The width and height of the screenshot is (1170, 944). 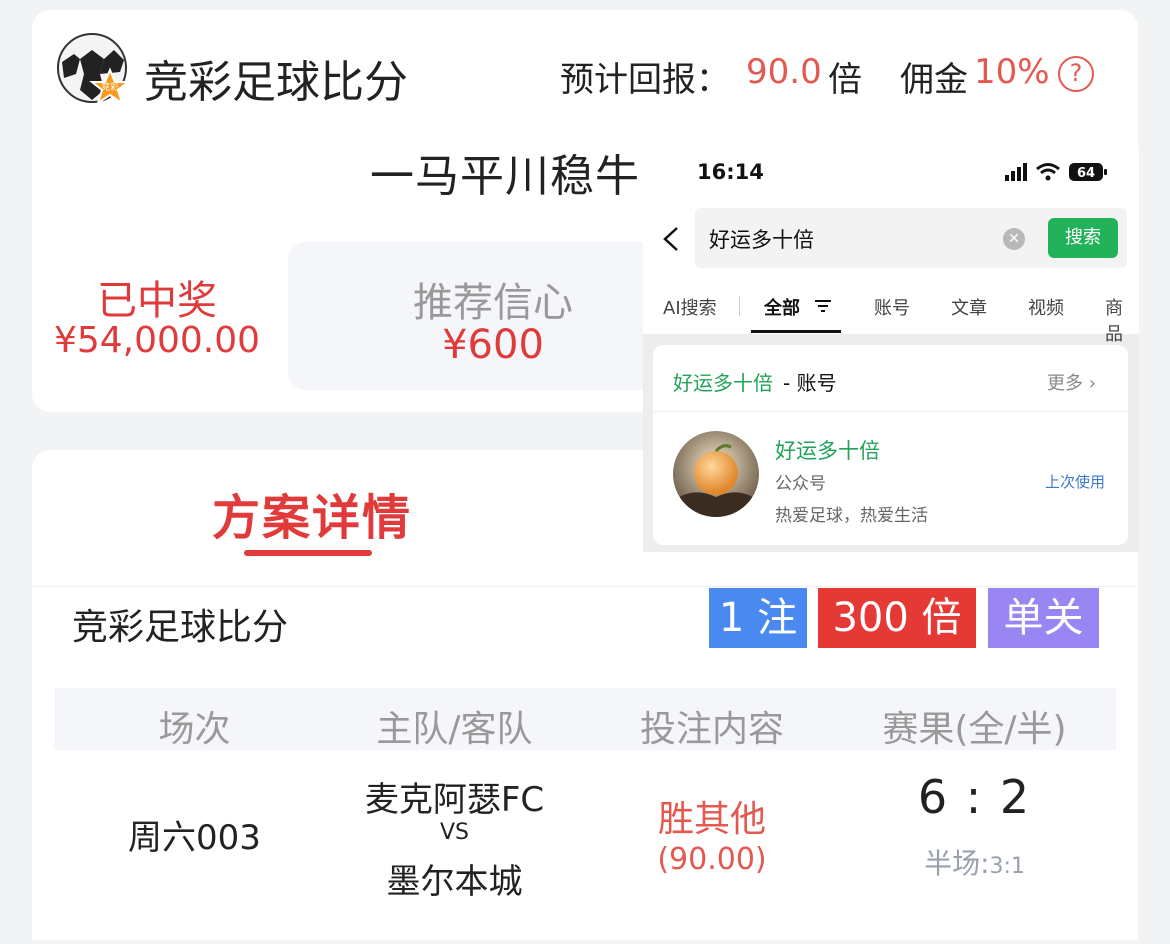 What do you see at coordinates (1058, 172) in the screenshot?
I see `status-icons: 64` at bounding box center [1058, 172].